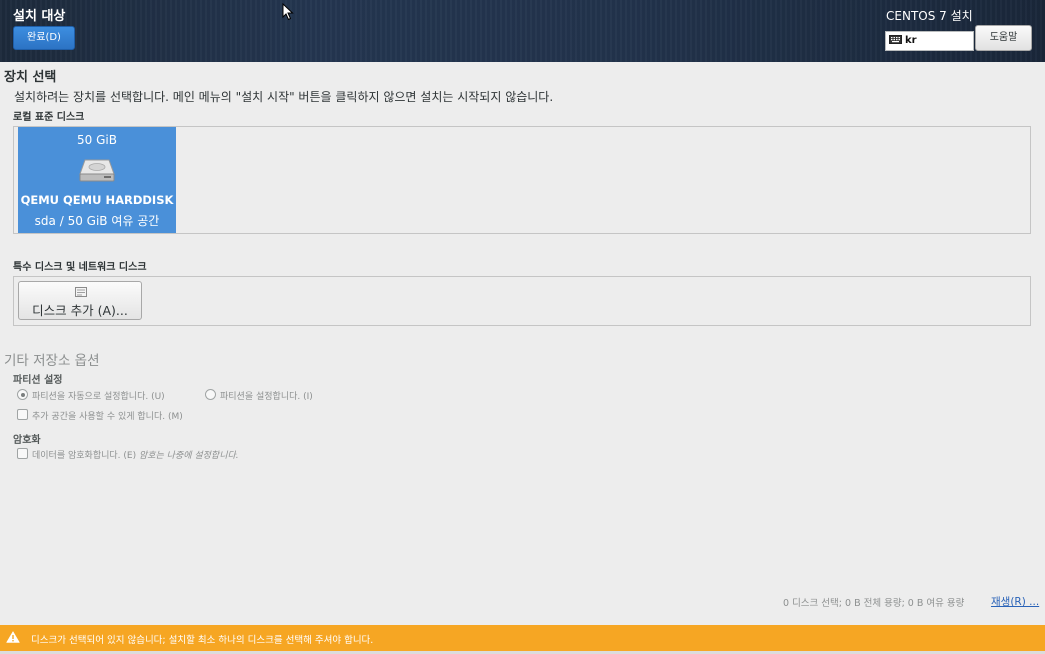  Describe the element at coordinates (44, 38) in the screenshot. I see `done-button: 완료(D)` at that location.